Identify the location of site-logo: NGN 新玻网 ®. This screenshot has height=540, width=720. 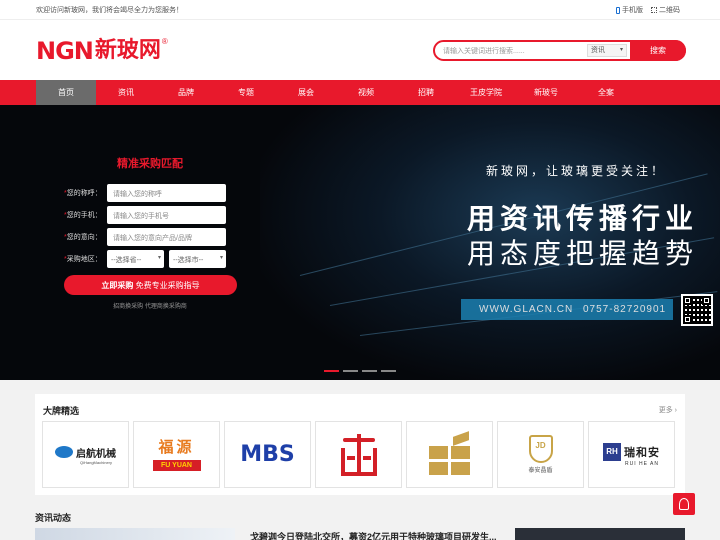
(102, 51).